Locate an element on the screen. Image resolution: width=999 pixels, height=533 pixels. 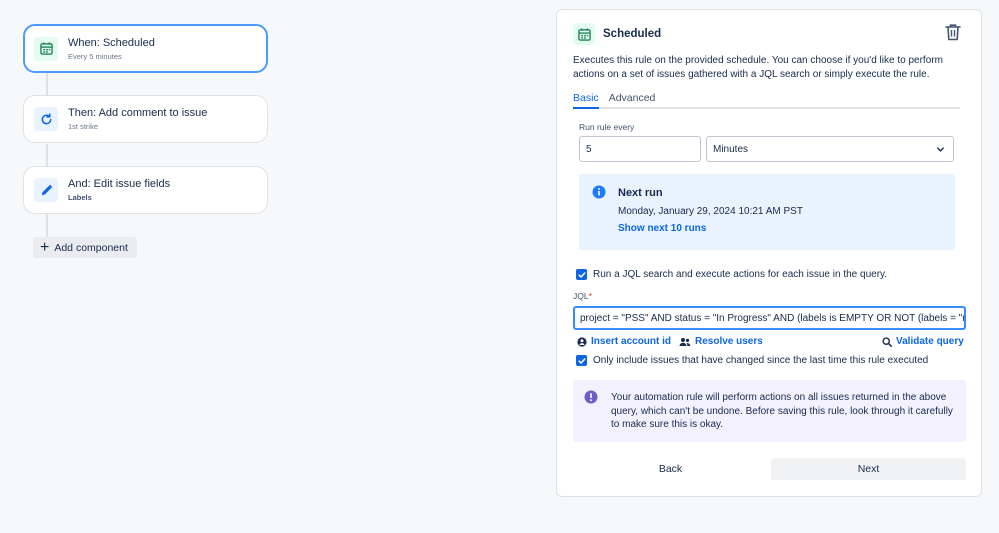
action1-title: Then: Add comment to issue is located at coordinates (138, 113).